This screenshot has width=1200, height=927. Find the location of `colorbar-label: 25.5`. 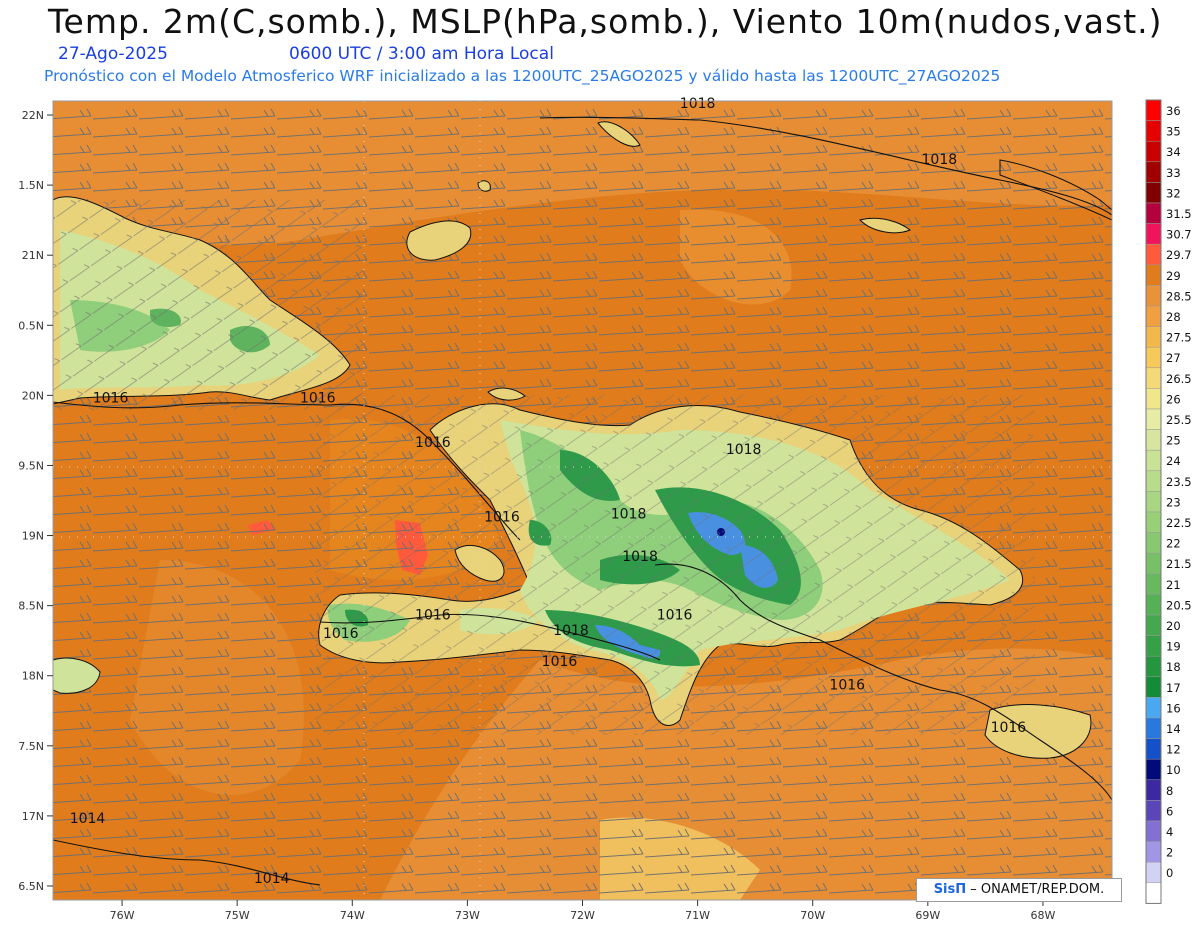

colorbar-label: 25.5 is located at coordinates (1179, 420).